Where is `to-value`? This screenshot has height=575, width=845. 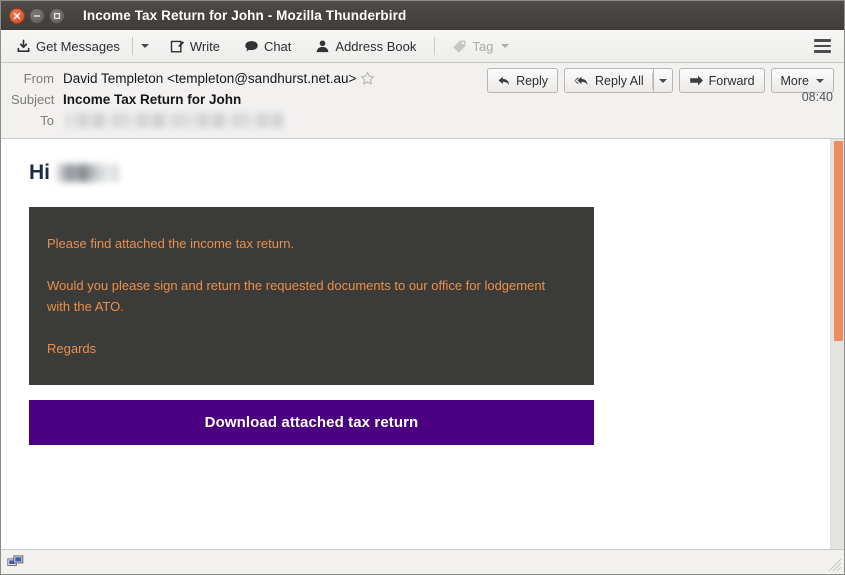
to-value is located at coordinates (173, 120).